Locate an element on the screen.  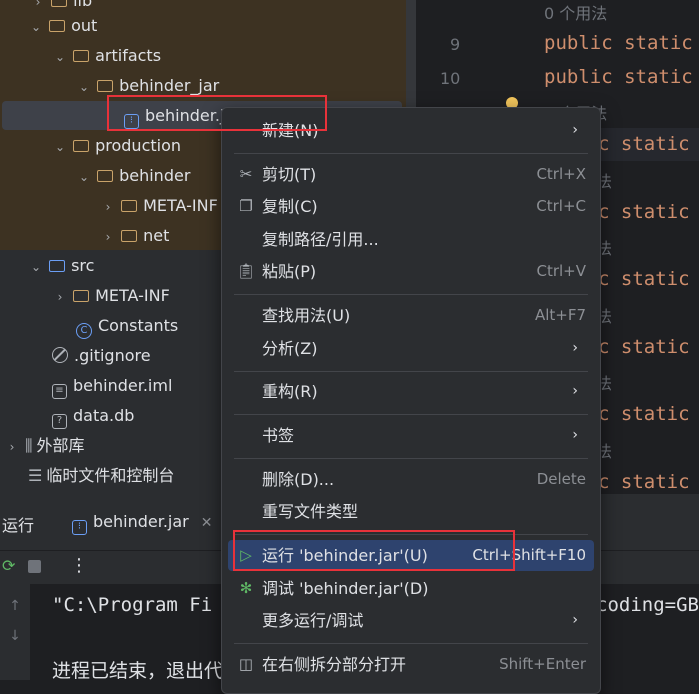
split-icon: ◫ is located at coordinates (246, 664).